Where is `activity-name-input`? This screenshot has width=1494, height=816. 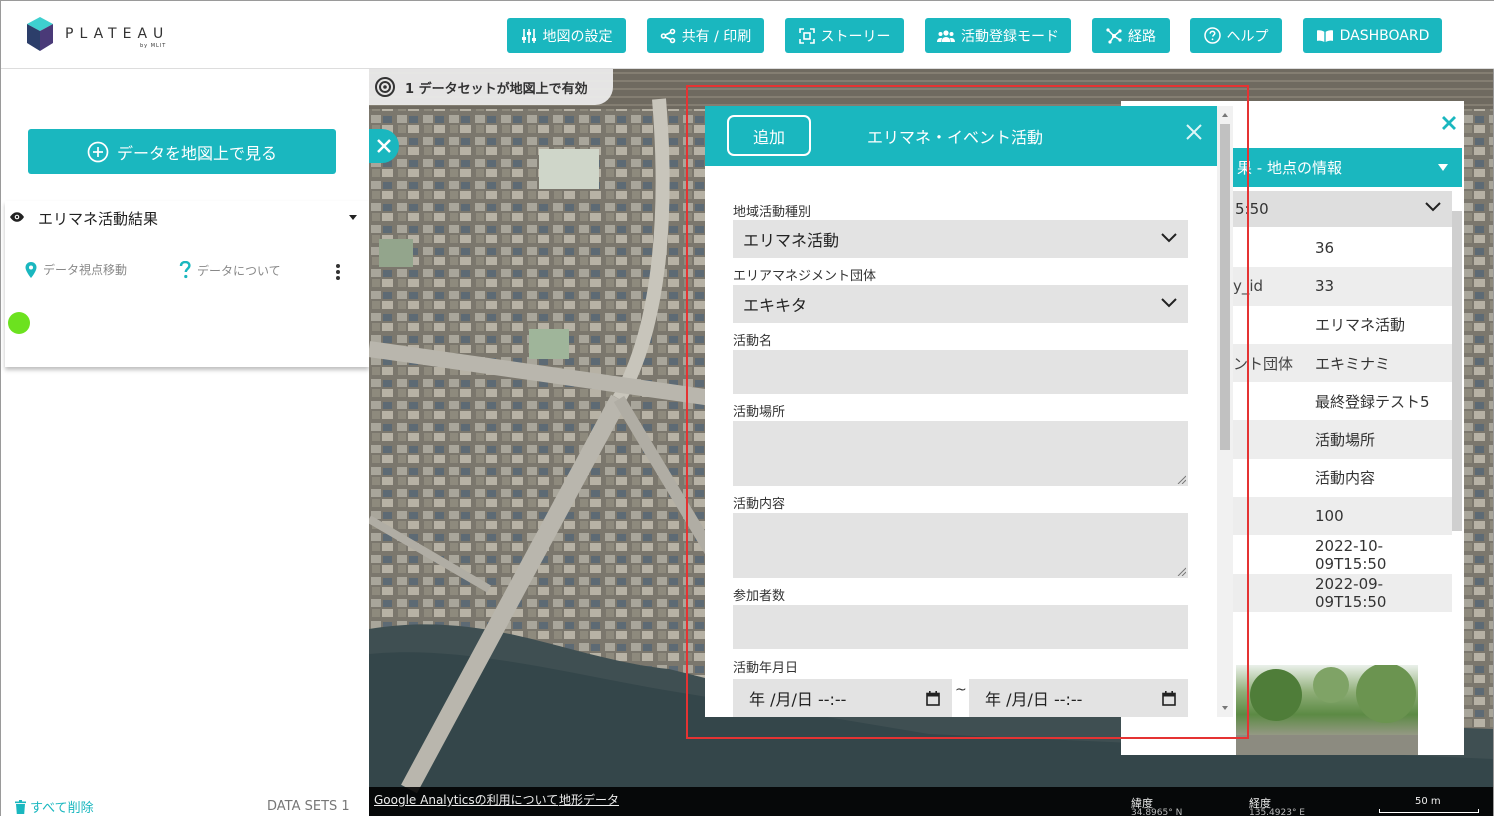
activity-name-input is located at coordinates (960, 372).